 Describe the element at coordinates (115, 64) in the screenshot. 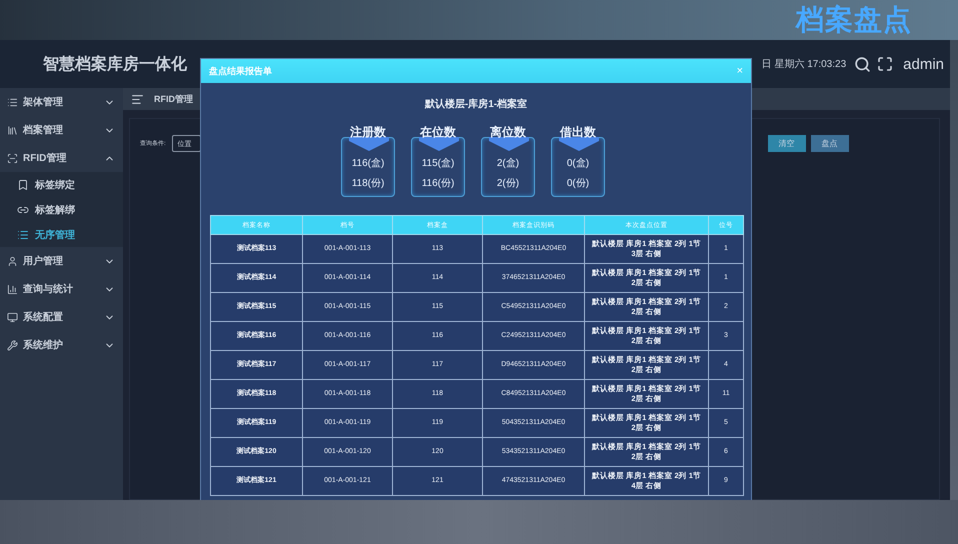

I see `app-title: 智慧档案库房一体化` at that location.